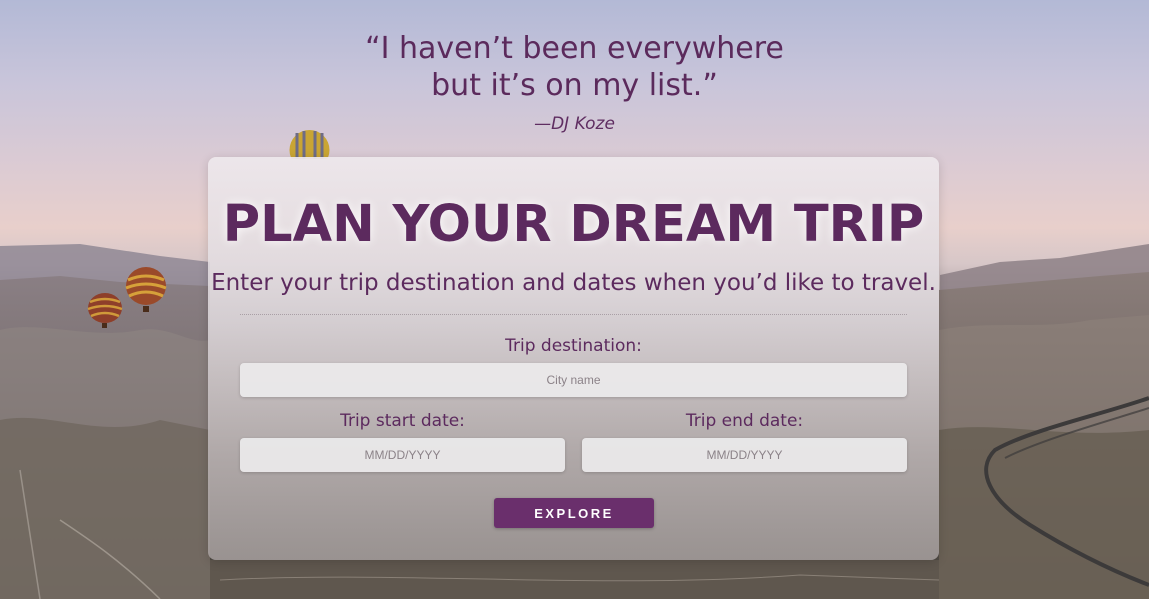 The image size is (1149, 599). What do you see at coordinates (744, 421) in the screenshot?
I see `end-date-label: Trip end date:` at bounding box center [744, 421].